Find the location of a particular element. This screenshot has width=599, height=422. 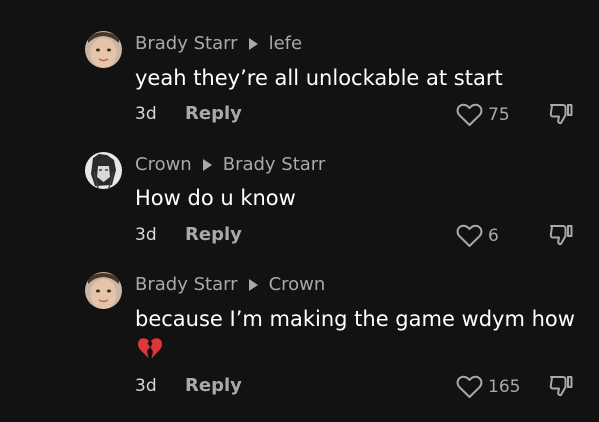

like-button: 6 is located at coordinates (477, 236).